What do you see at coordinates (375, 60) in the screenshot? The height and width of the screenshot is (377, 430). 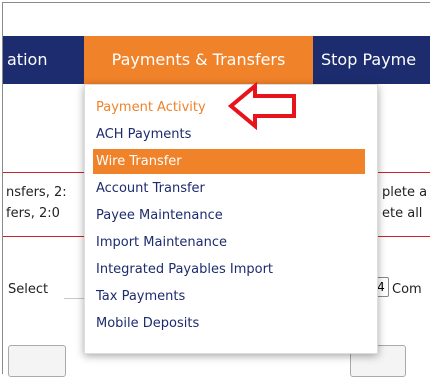 I see `nav-item-stop-payments: Stop Payme` at bounding box center [375, 60].